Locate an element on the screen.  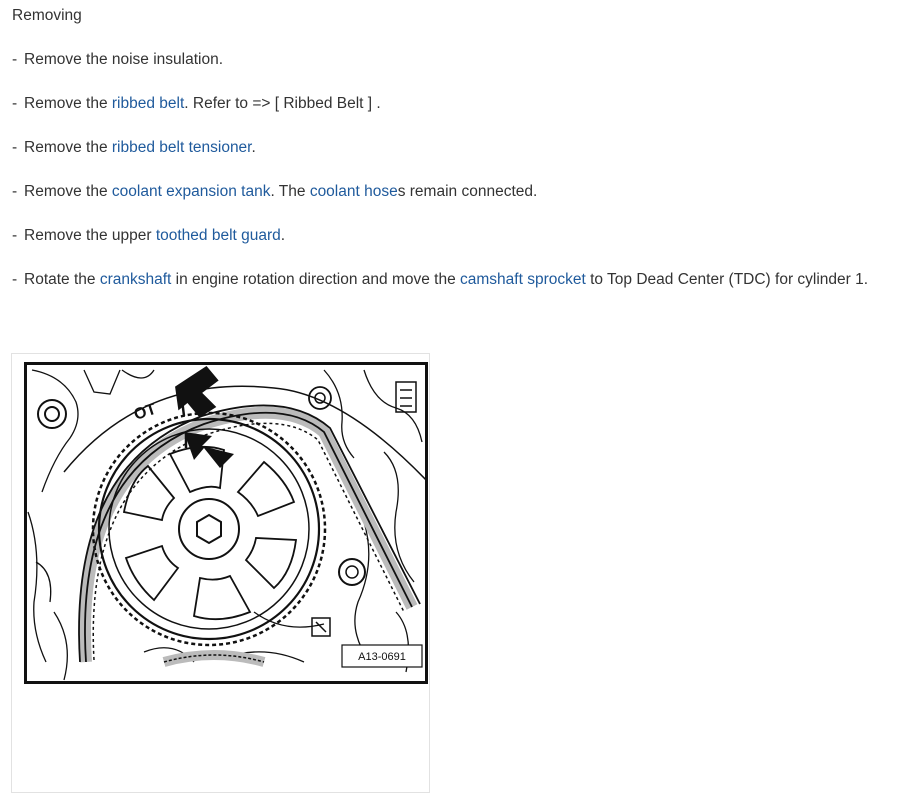
step-text: to Top Dead Center (TDC) for cylinder 1. is located at coordinates (727, 279).